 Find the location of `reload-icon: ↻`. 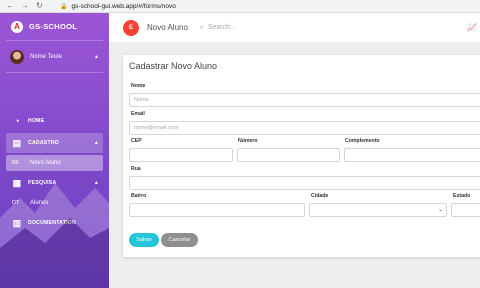

reload-icon: ↻ is located at coordinates (39, 6).